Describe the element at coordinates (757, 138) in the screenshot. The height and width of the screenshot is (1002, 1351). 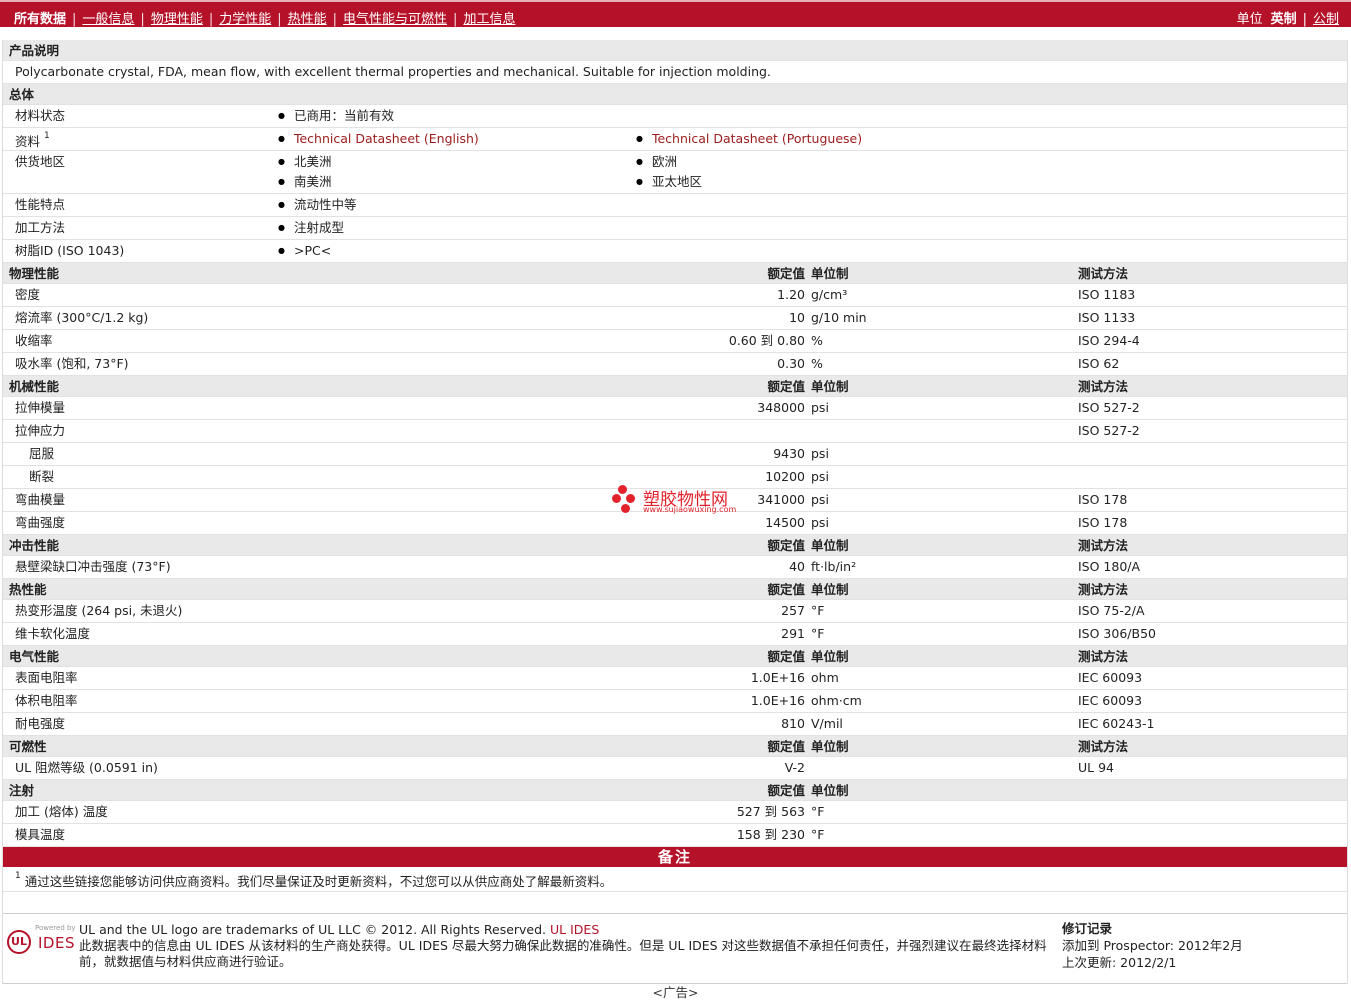
I see `doc-link-portuguese: Technical Datasheet (Portuguese)` at that location.